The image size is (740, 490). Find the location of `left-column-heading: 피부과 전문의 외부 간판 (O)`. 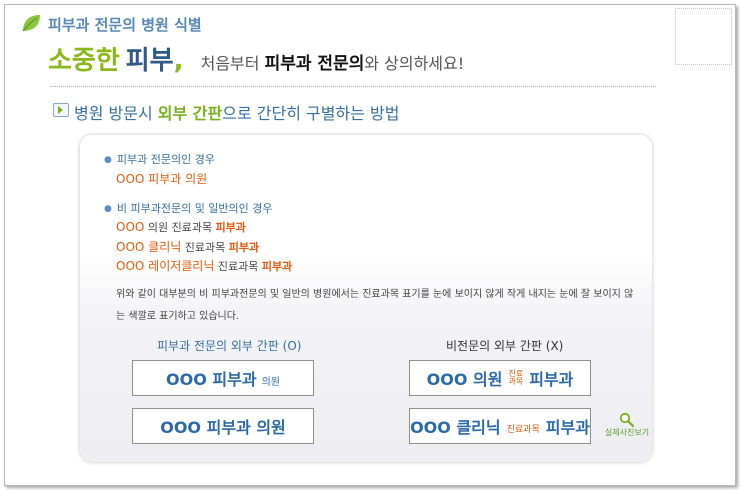

left-column-heading: 피부과 전문의 외부 간판 (O) is located at coordinates (229, 346).